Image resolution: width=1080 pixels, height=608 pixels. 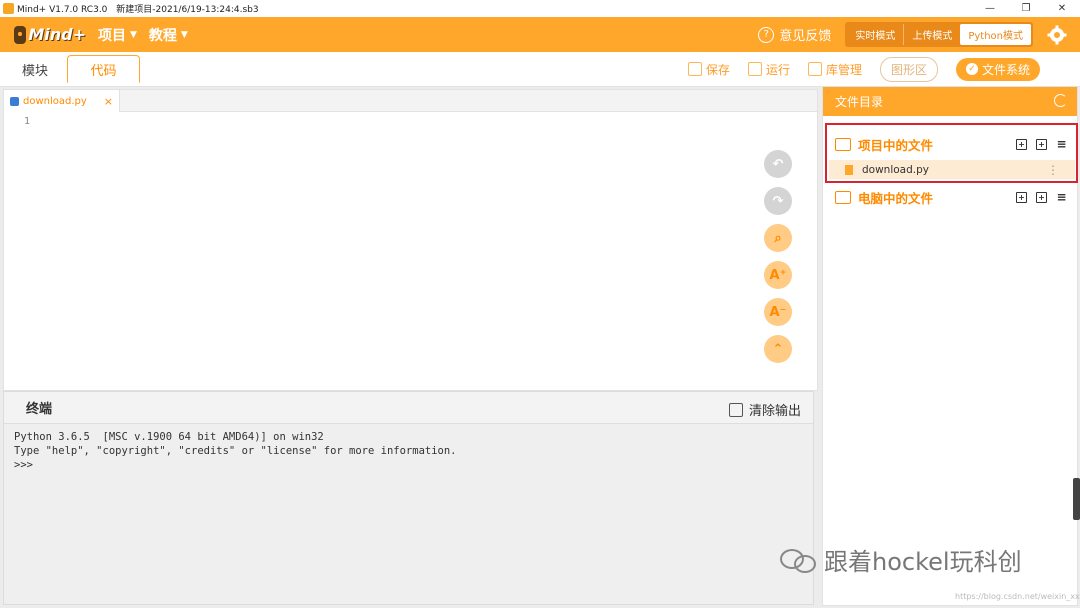 What do you see at coordinates (950, 197) in the screenshot?
I see `computer-files-section: 电脑中的文件 + + ≡` at bounding box center [950, 197].